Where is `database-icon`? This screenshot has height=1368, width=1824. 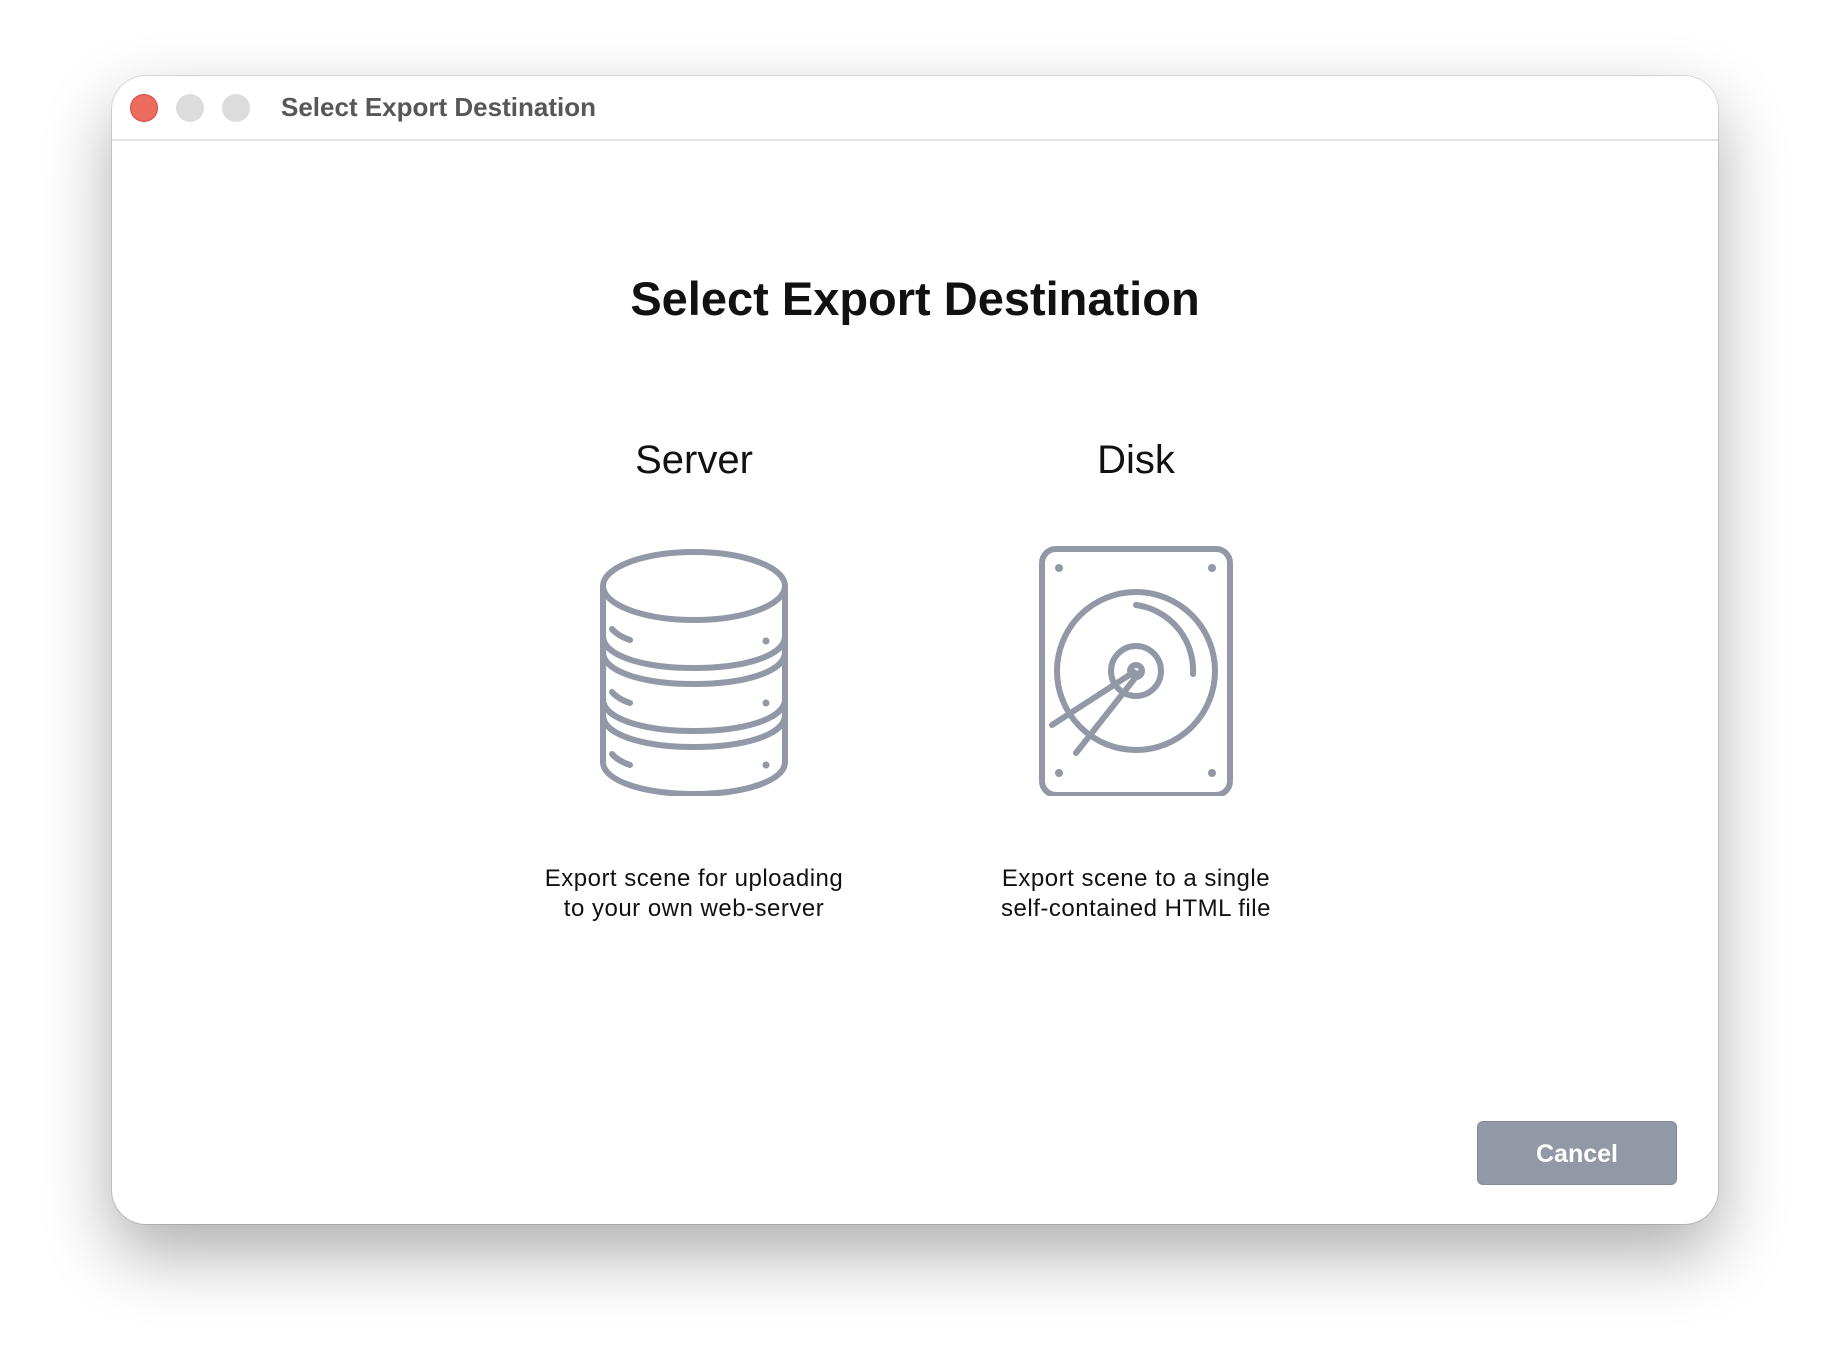
database-icon is located at coordinates (694, 672).